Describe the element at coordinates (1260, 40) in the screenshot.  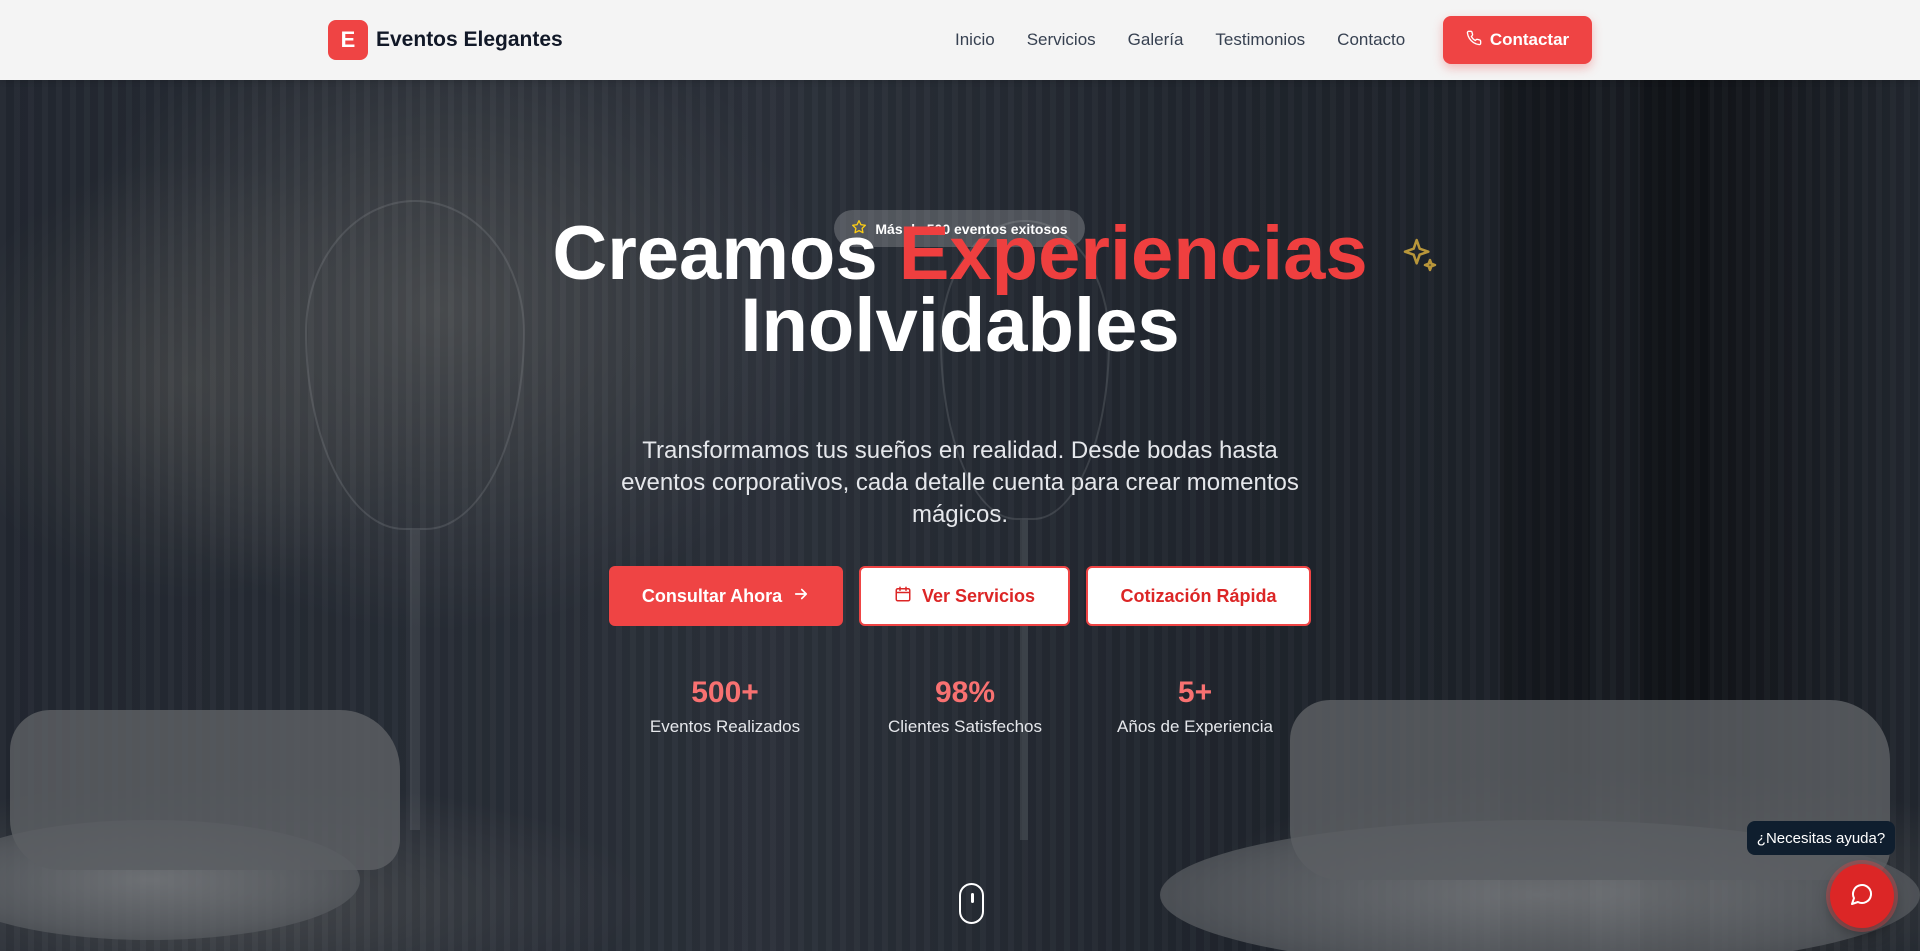
I see `nav-link-testimonios: Testimonios` at that location.